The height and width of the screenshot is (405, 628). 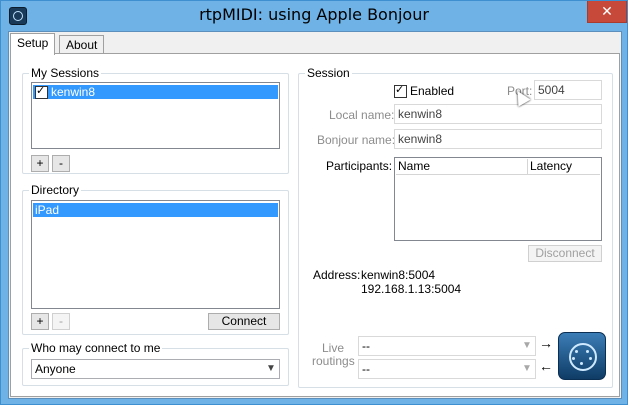 I want to click on session-enabled-checkbox, so click(x=41, y=92).